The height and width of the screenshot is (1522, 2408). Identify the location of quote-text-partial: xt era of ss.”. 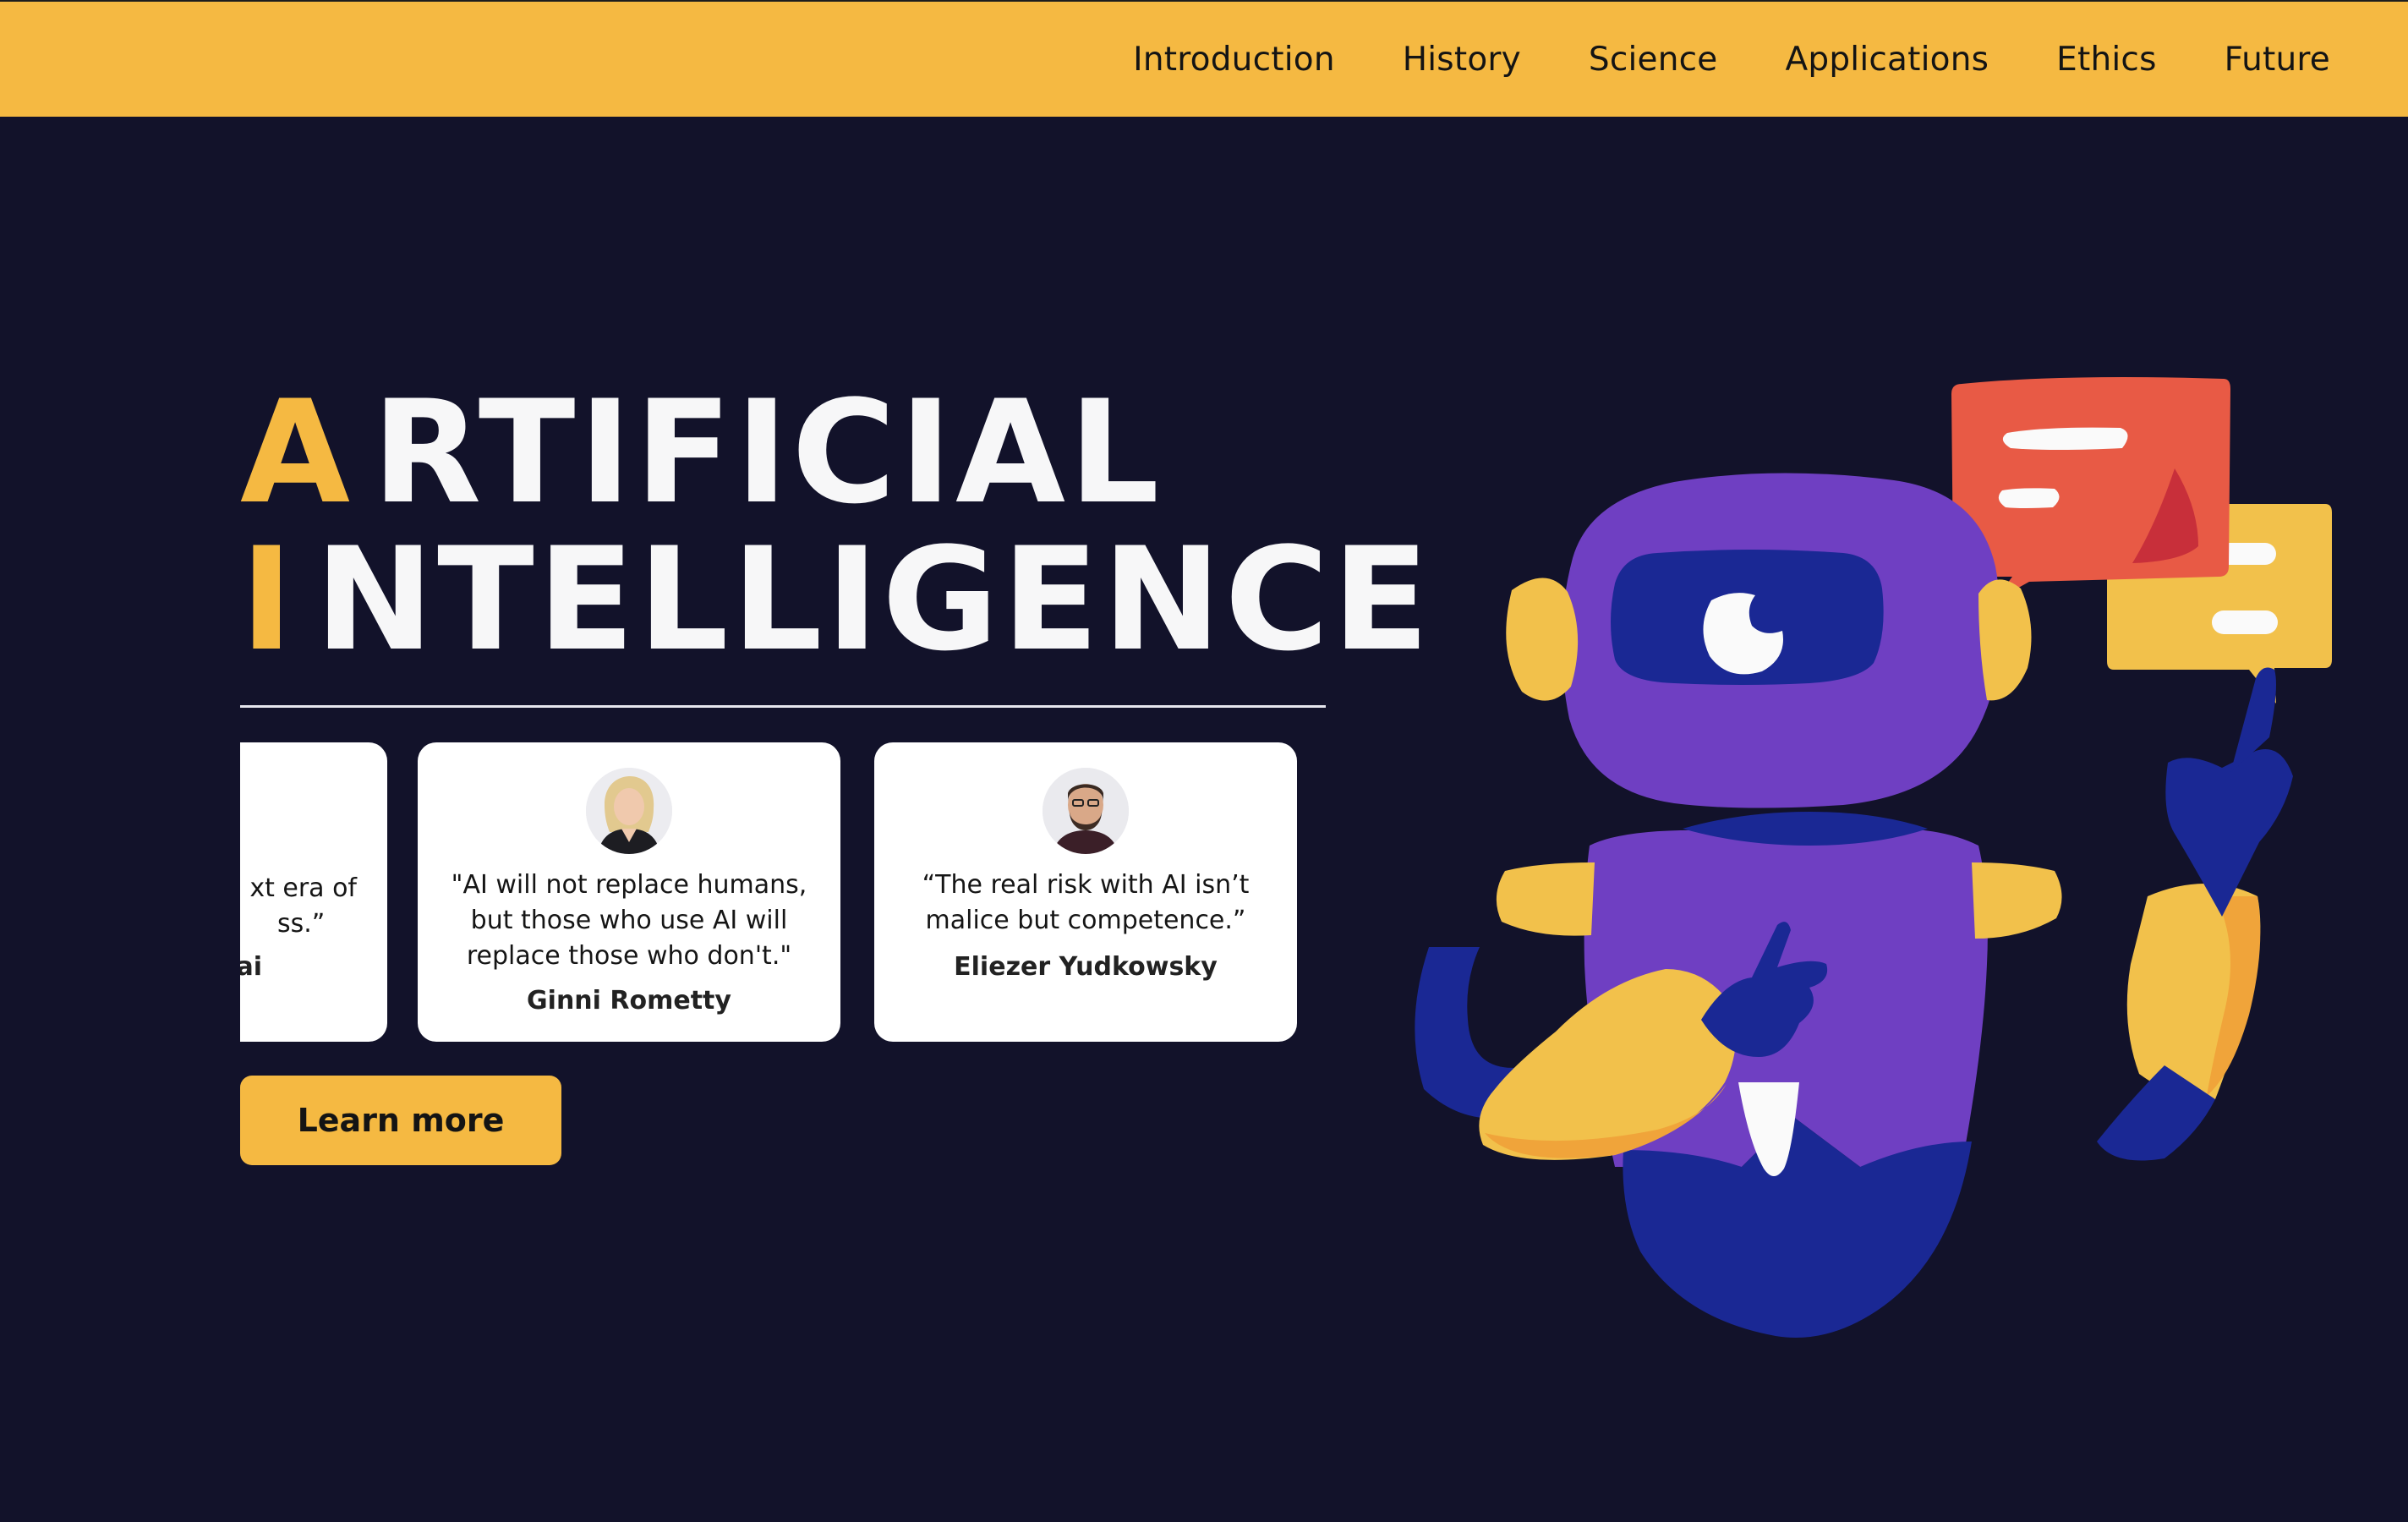
(298, 906).